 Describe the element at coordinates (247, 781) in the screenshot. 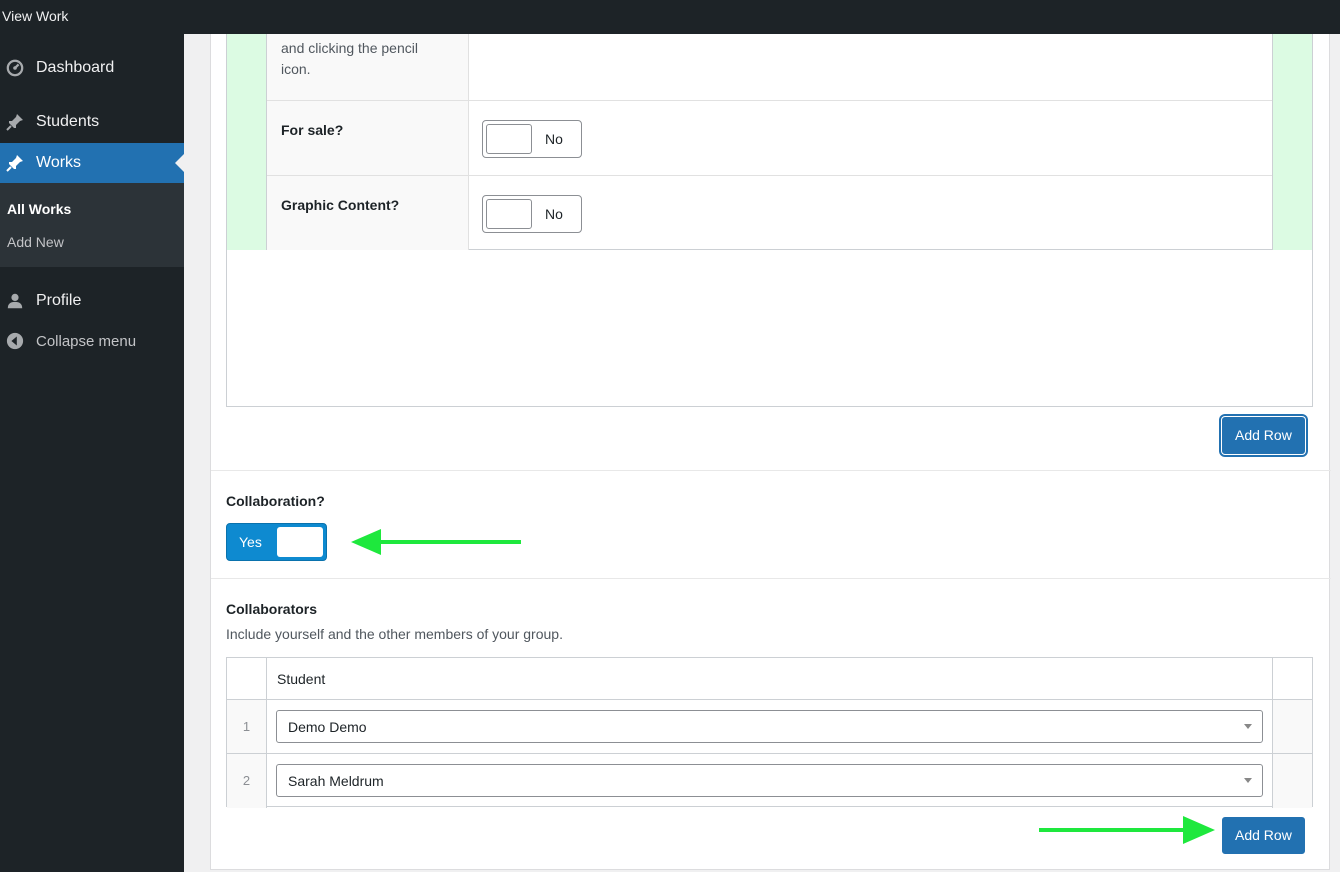

I see `row-number: 2` at that location.